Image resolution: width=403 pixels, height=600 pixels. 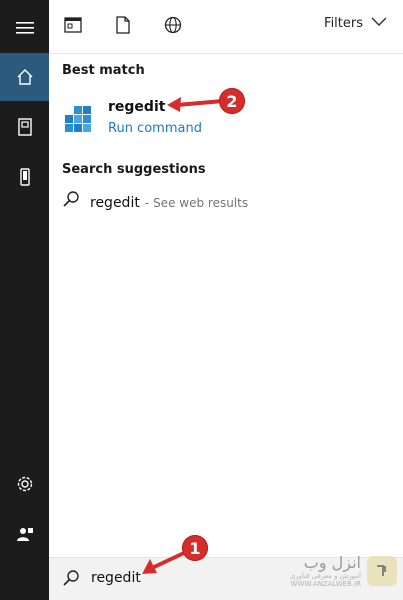 I want to click on device-icon, so click(x=25, y=177).